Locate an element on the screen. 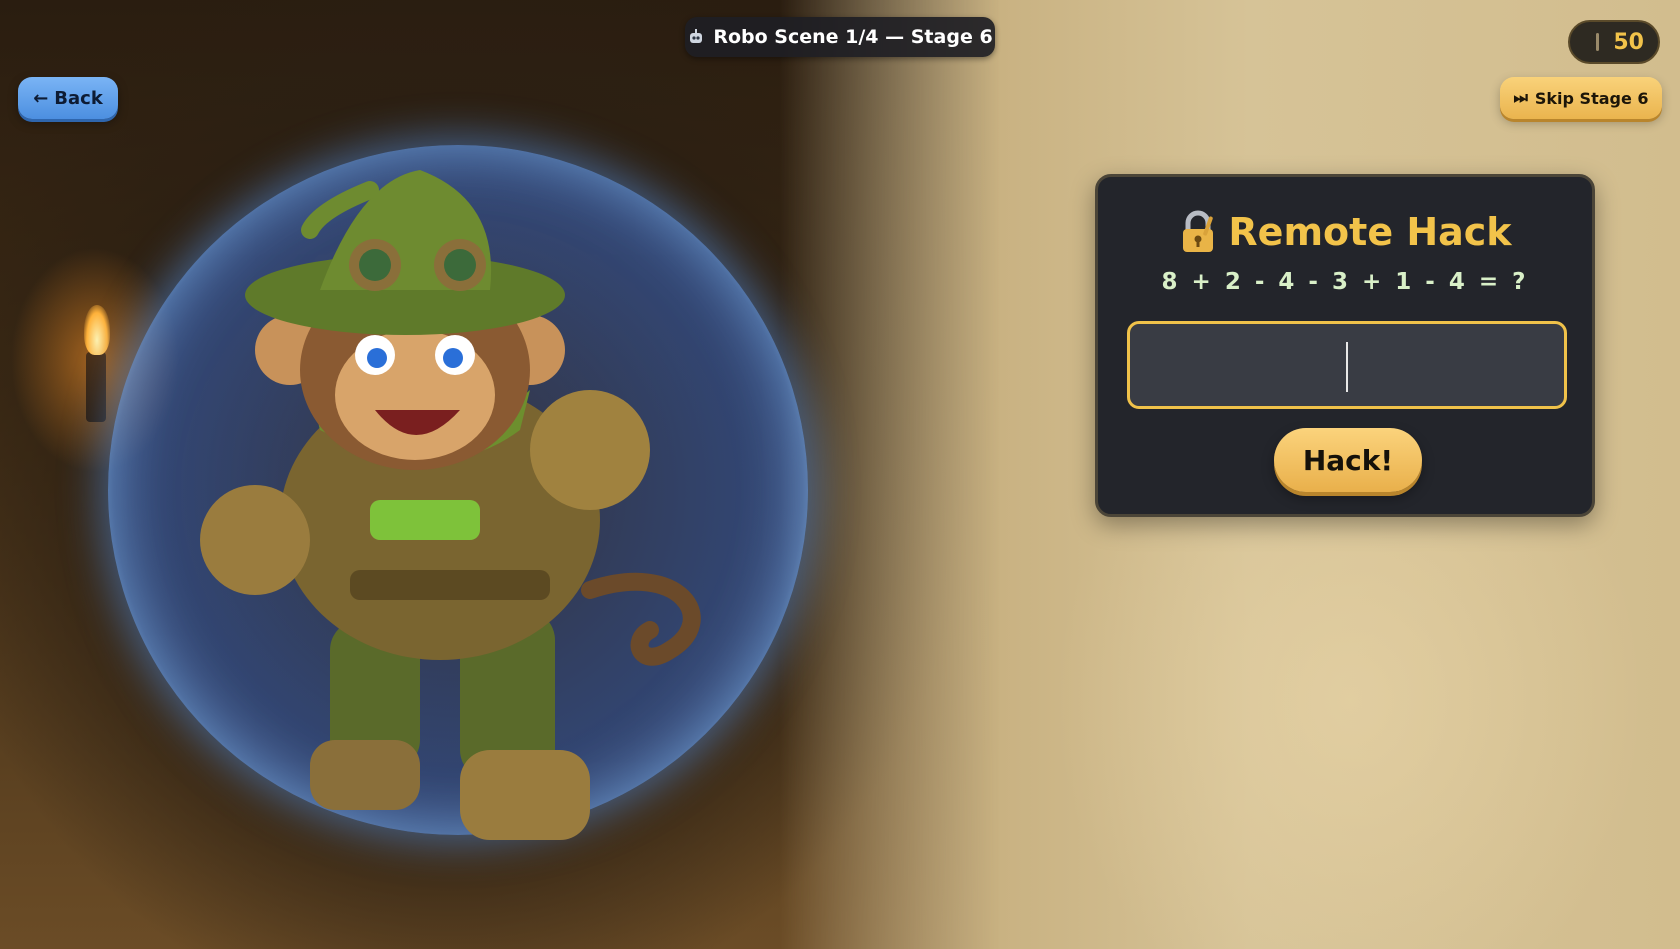  skip-stage-button: ⏭ Skip Stage 6 is located at coordinates (1581, 98).